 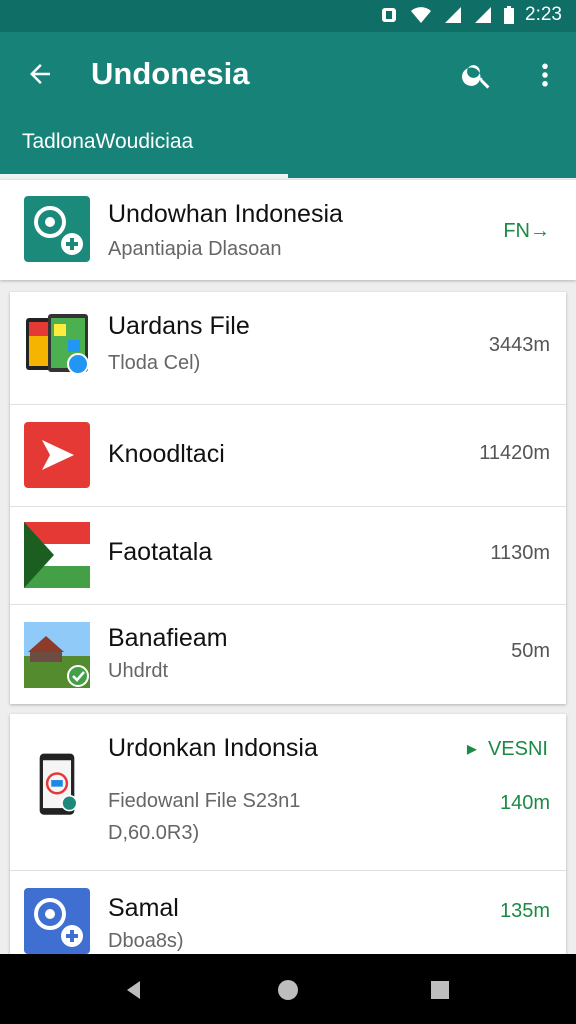 I want to click on item-title: Knoodltaci, so click(x=166, y=454).